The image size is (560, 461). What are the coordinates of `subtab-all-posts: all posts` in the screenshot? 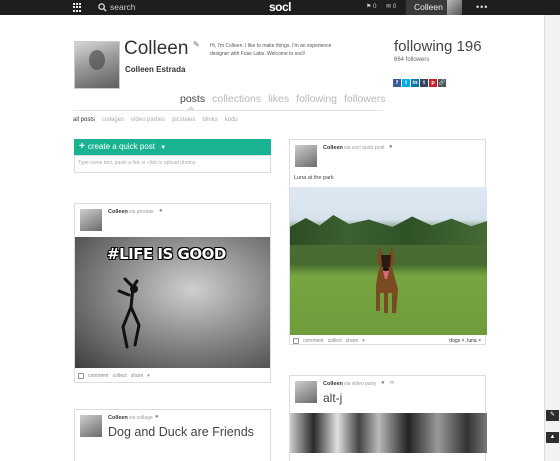 It's located at (84, 120).